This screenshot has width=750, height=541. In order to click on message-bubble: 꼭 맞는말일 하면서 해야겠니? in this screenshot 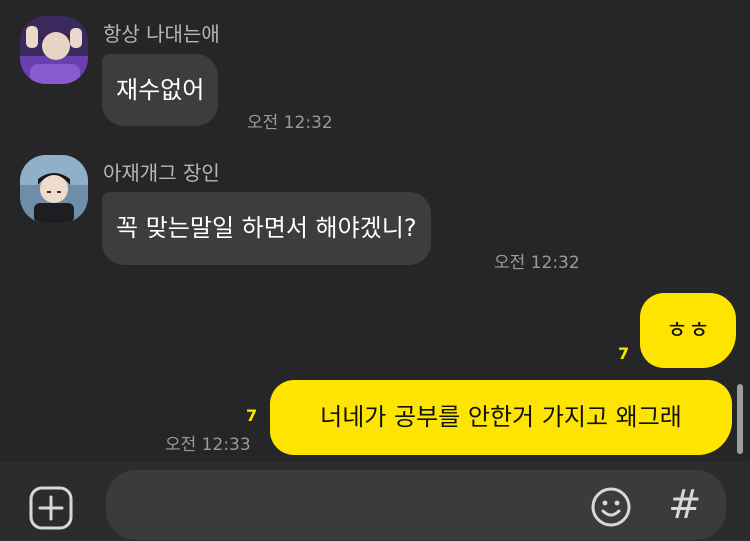, I will do `click(266, 228)`.